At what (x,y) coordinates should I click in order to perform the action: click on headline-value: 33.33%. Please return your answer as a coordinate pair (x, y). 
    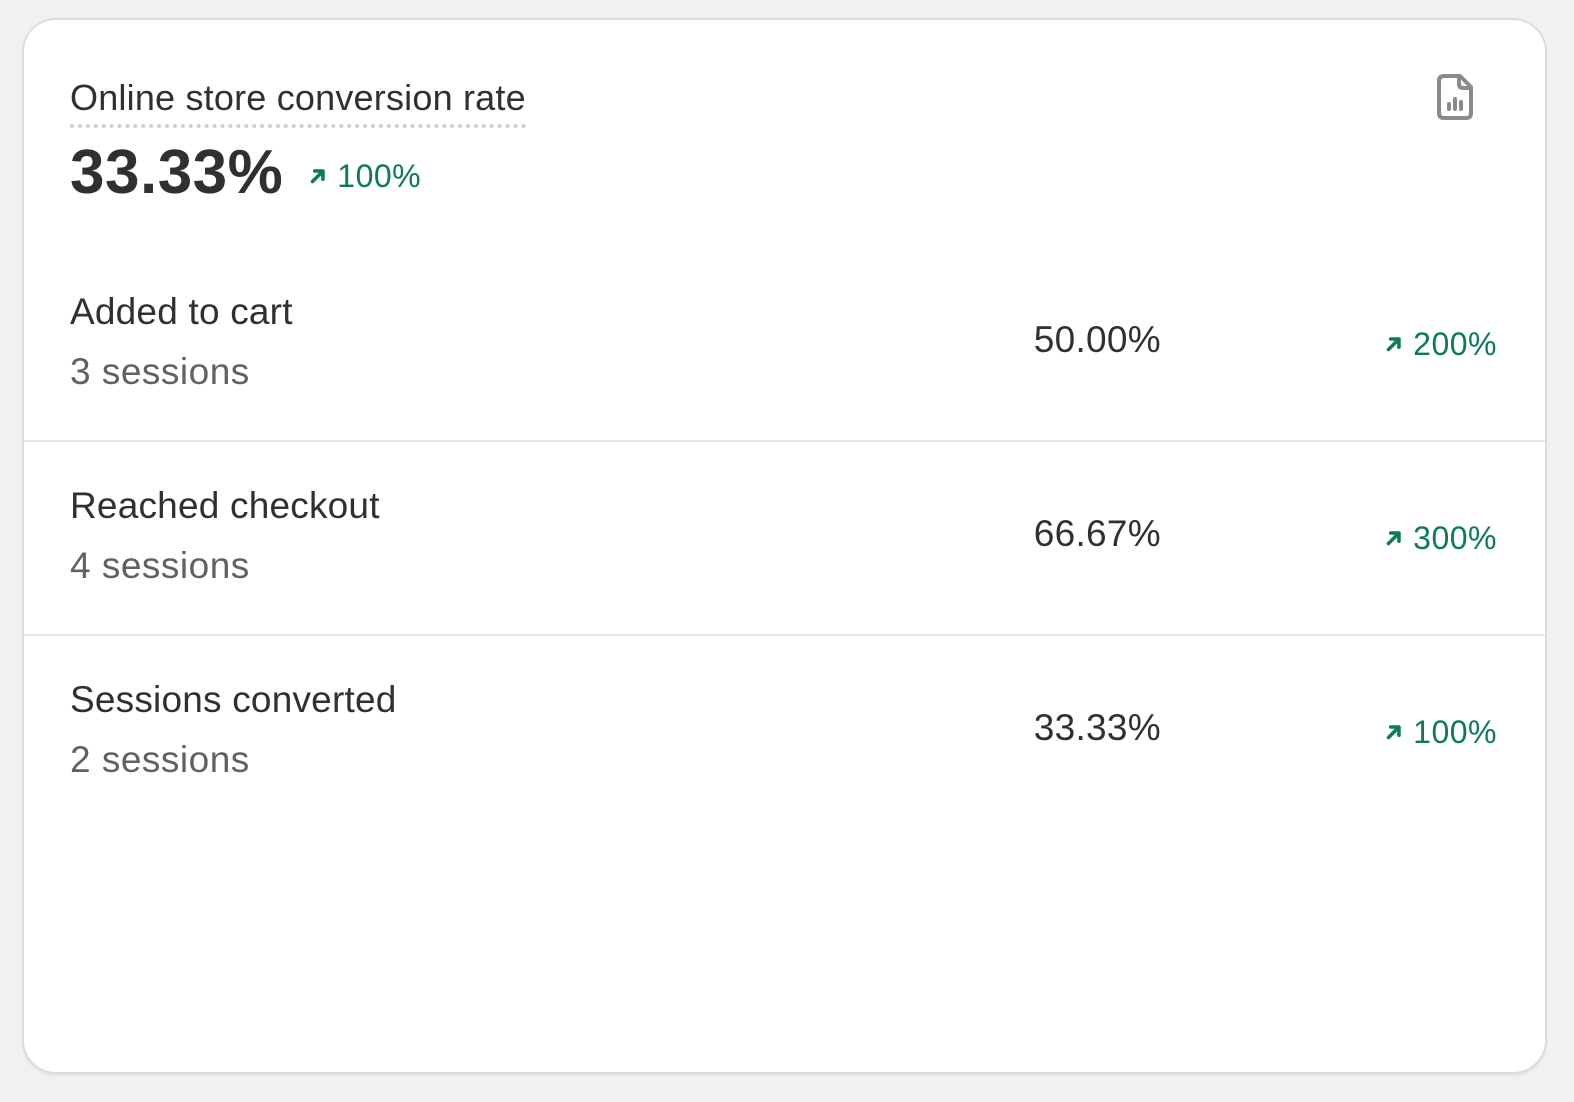
    Looking at the image, I should click on (177, 172).